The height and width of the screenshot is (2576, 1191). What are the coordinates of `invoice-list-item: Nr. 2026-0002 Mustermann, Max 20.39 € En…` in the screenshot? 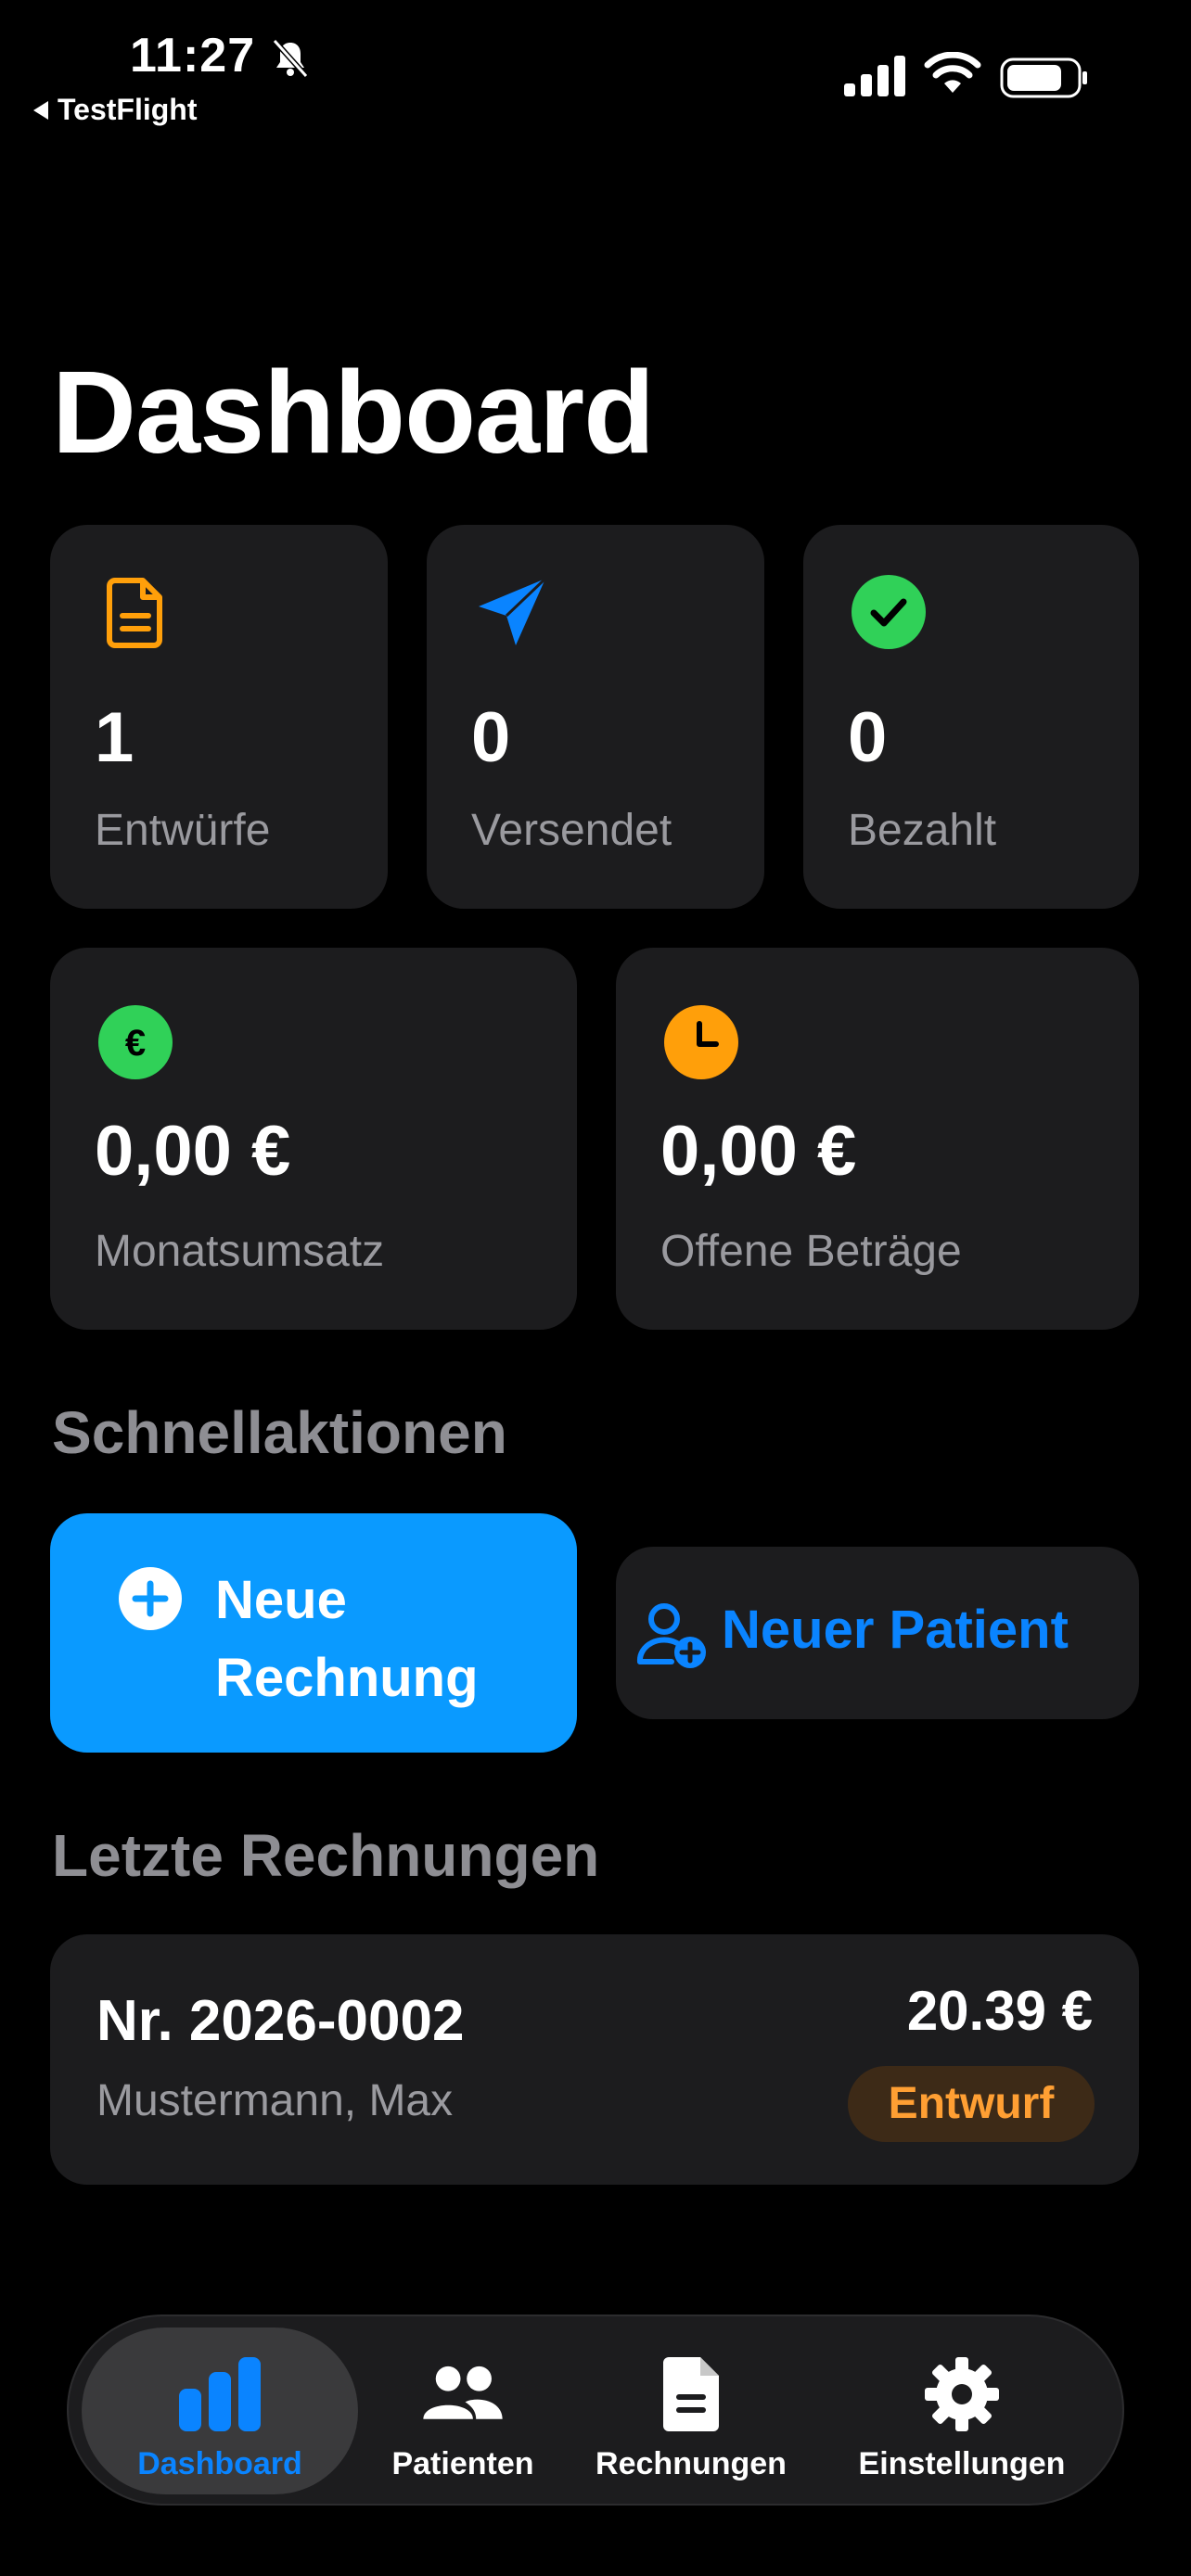 It's located at (594, 2059).